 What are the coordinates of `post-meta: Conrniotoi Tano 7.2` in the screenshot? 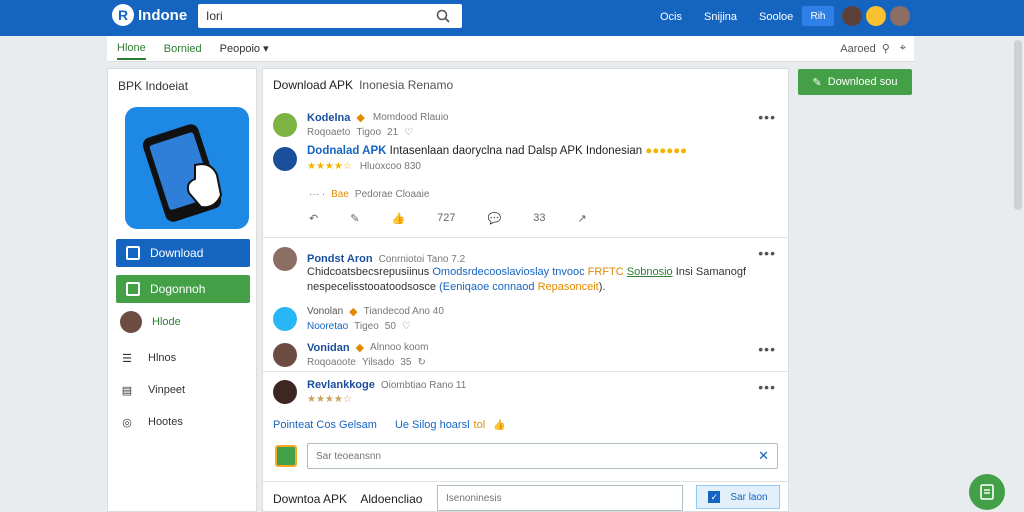 It's located at (422, 259).